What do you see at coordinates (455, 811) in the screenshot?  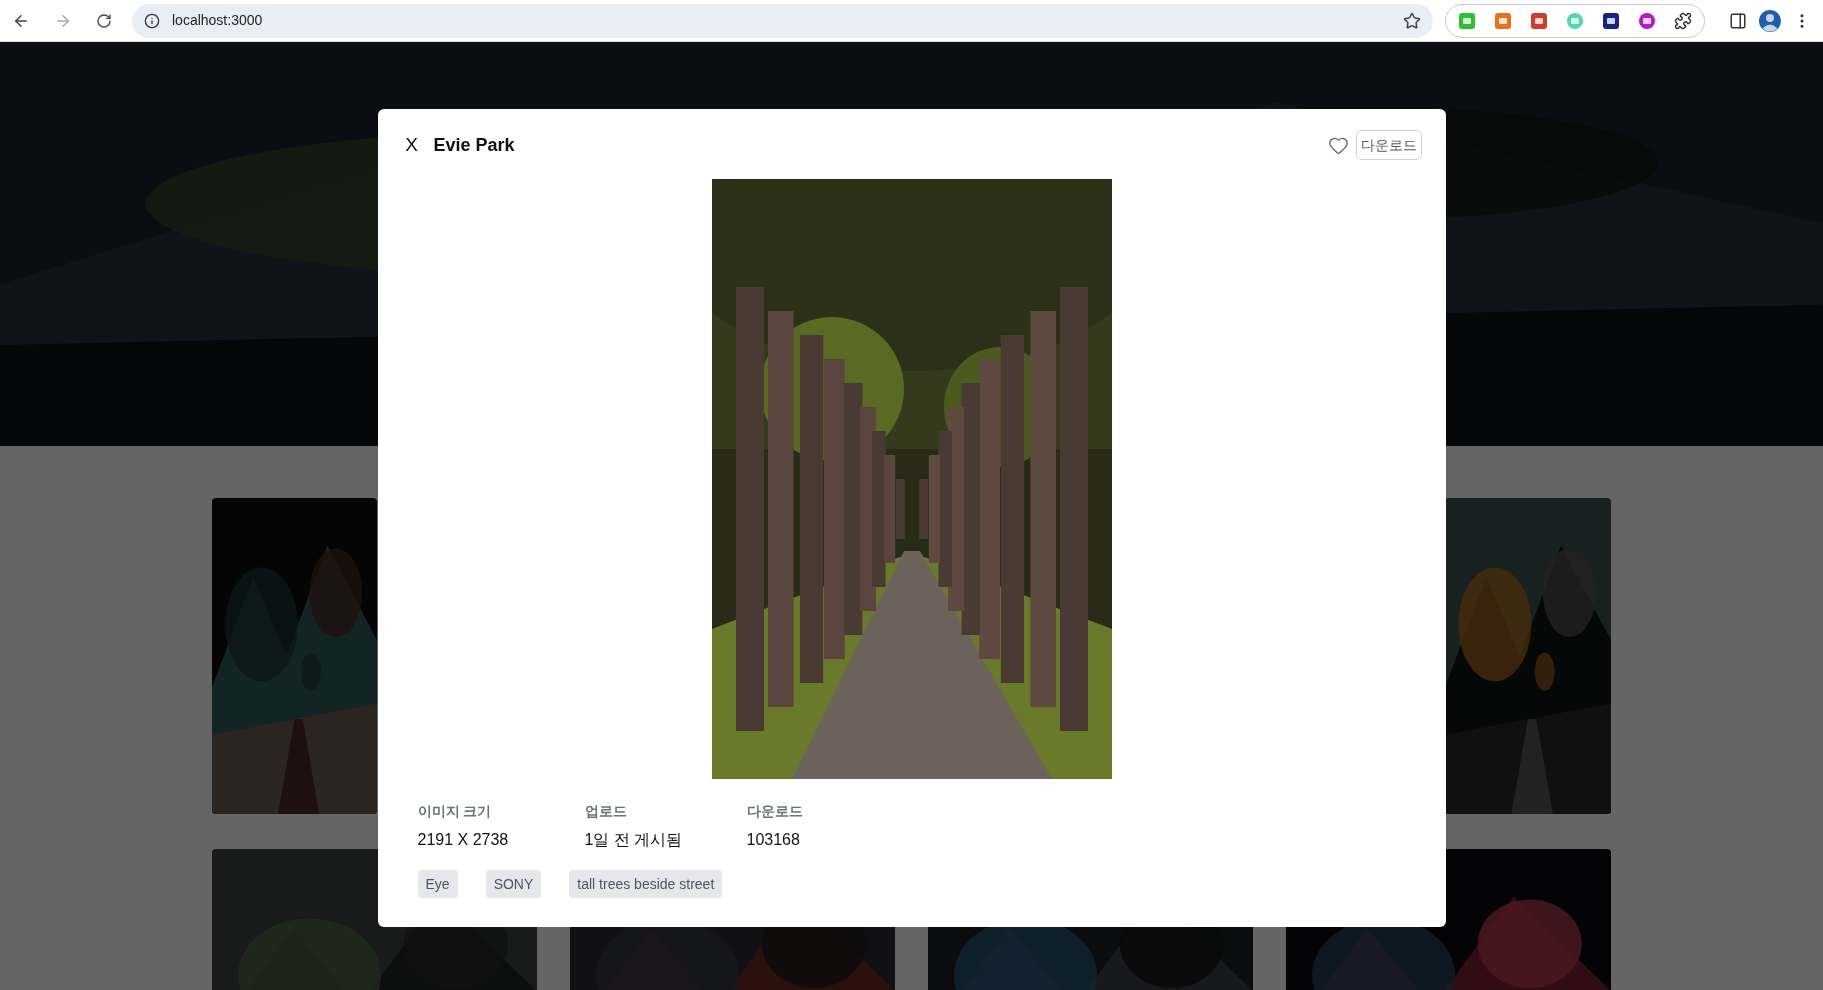 I see `info-label: 이미지 크기` at bounding box center [455, 811].